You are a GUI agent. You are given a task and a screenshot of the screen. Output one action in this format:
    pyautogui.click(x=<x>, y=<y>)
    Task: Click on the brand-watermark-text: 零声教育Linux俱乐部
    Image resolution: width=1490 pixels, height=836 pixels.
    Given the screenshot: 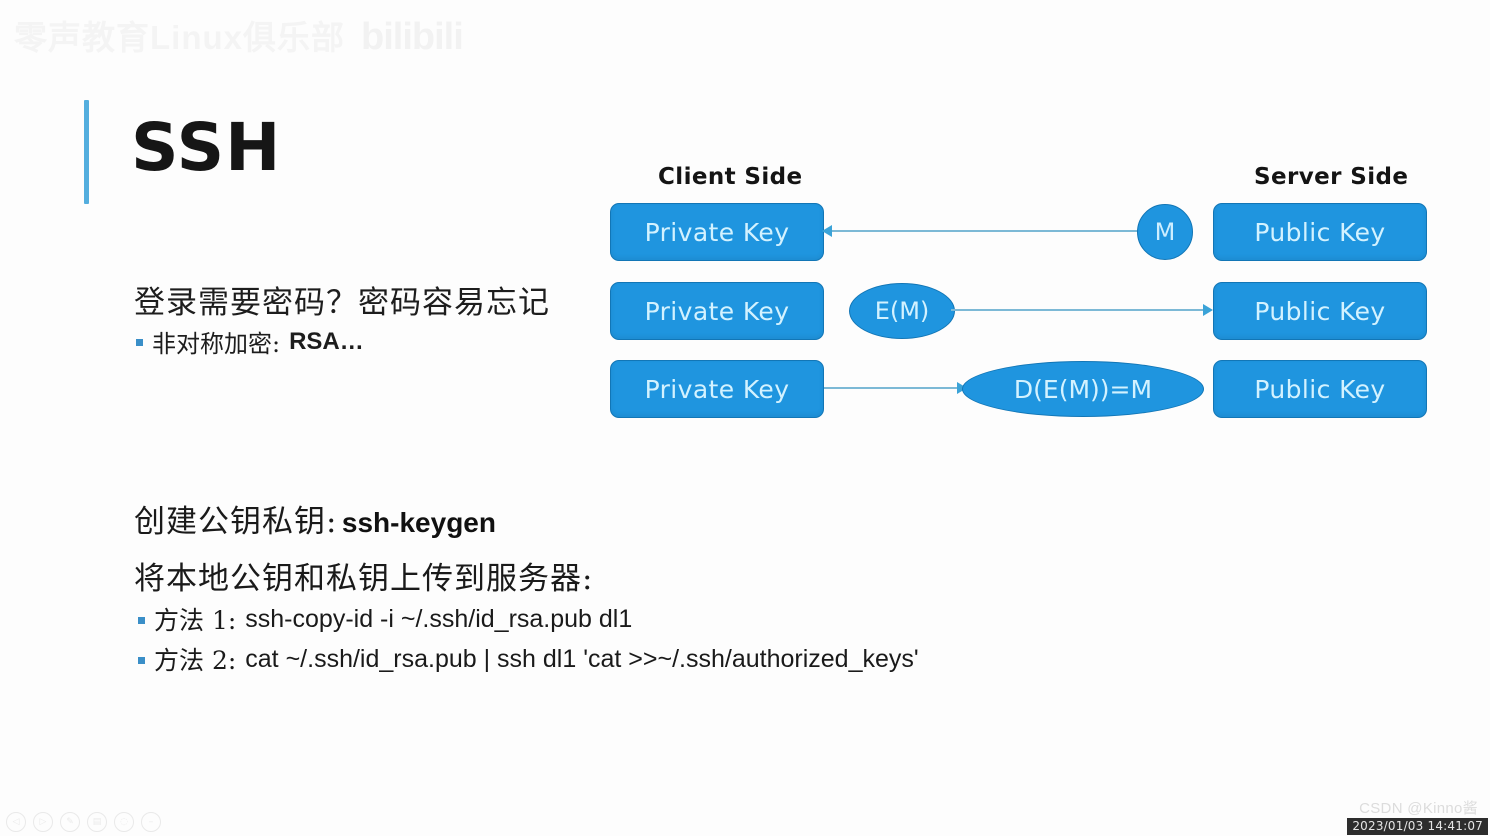 What is the action you would take?
    pyautogui.click(x=179, y=37)
    